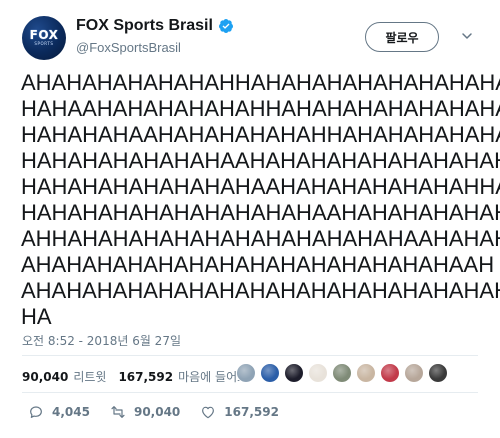 The width and height of the screenshot is (500, 438). What do you see at coordinates (89, 376) in the screenshot?
I see `retweets-label: 리트윗` at bounding box center [89, 376].